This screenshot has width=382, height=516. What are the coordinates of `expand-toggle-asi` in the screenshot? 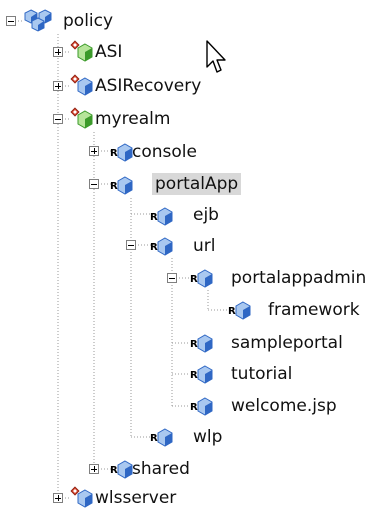 It's located at (58, 52).